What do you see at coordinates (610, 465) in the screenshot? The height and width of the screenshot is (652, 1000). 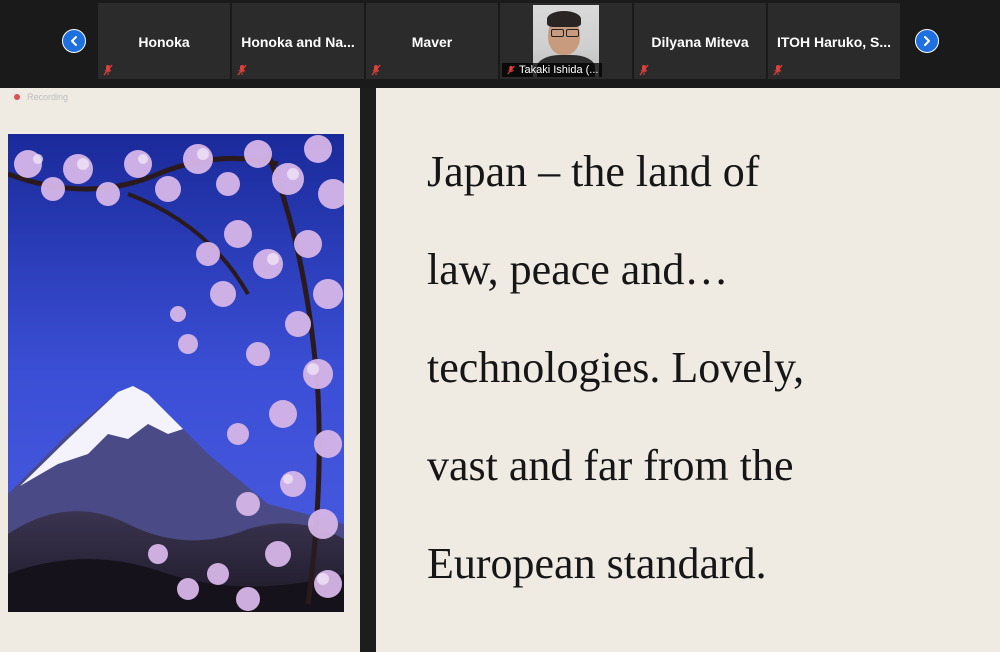 I see `slide-text-line: vast and far from the` at bounding box center [610, 465].